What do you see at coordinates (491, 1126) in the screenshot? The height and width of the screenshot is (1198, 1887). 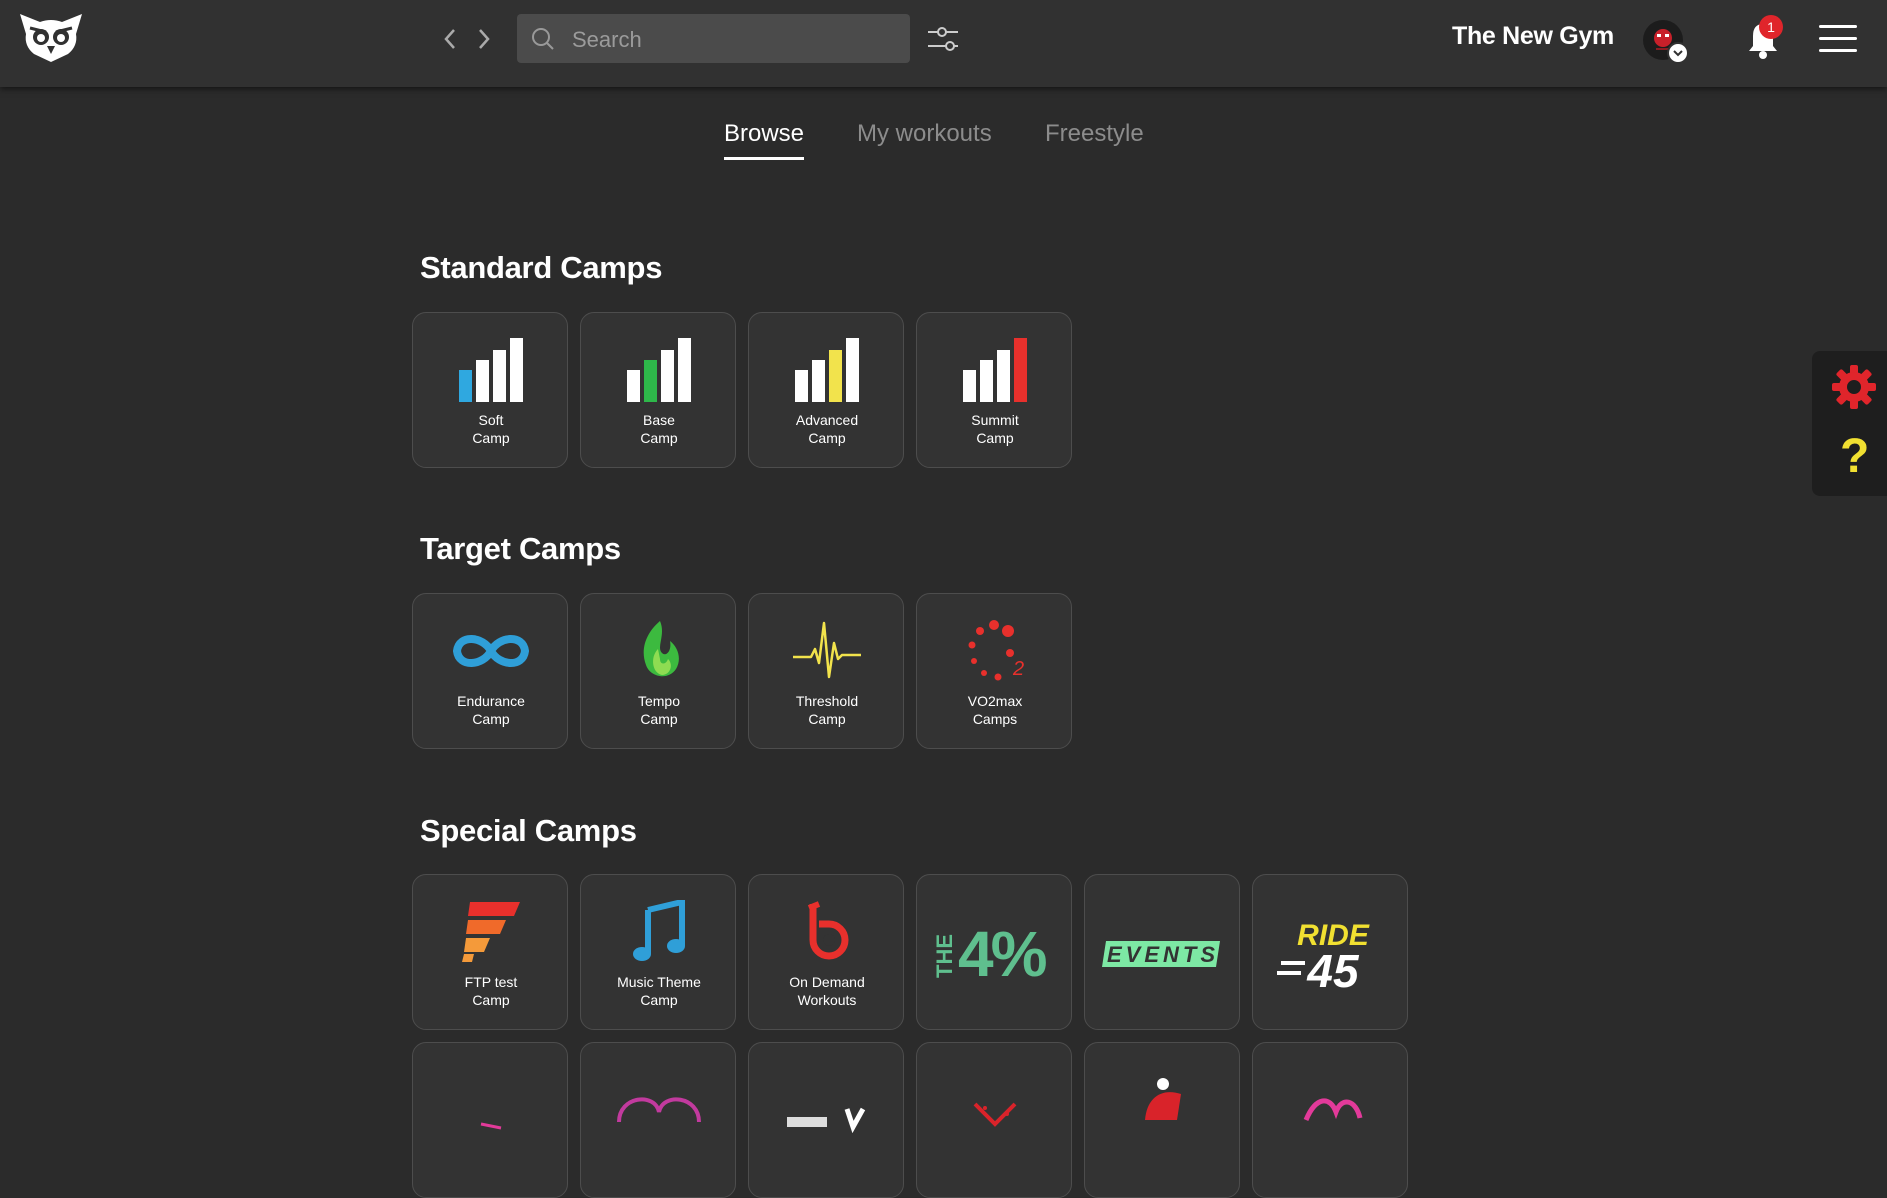 I see `pink-logo-icon` at bounding box center [491, 1126].